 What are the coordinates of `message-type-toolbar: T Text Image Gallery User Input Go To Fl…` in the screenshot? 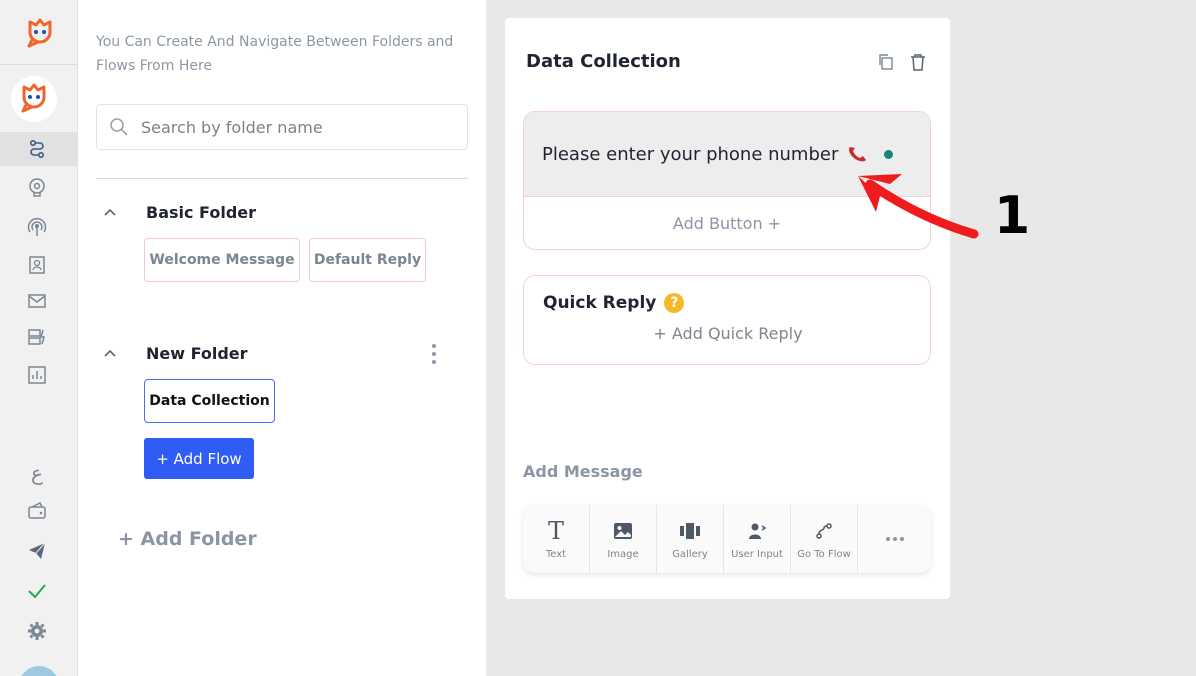 It's located at (727, 539).